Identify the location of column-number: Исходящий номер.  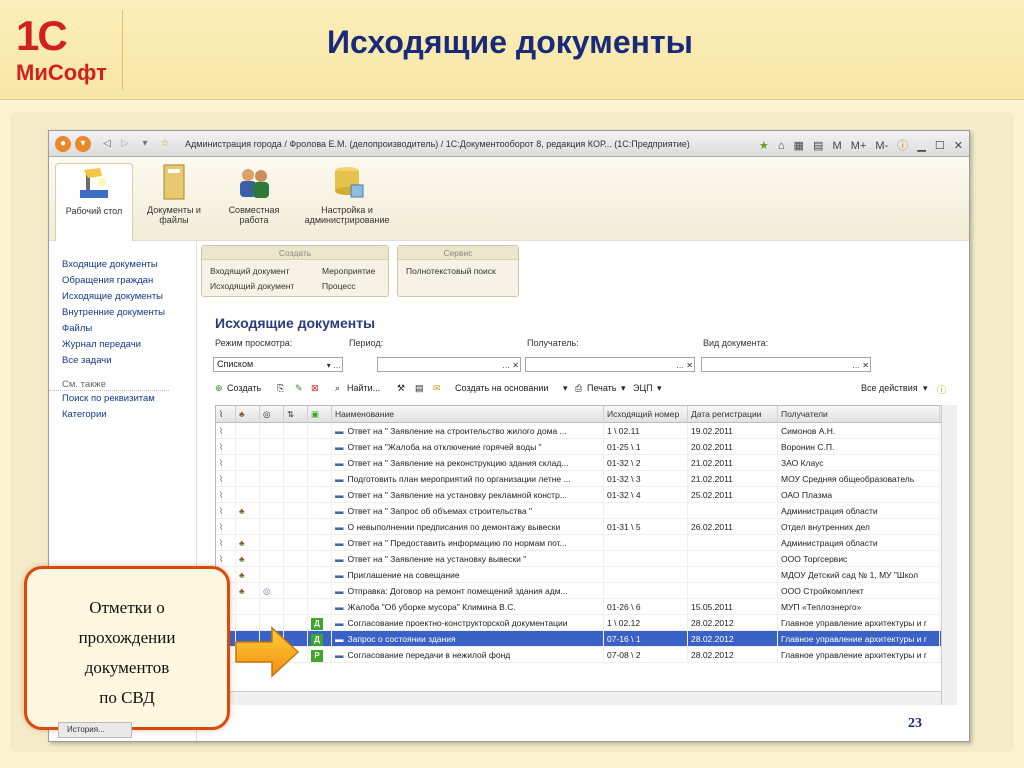
(646, 414).